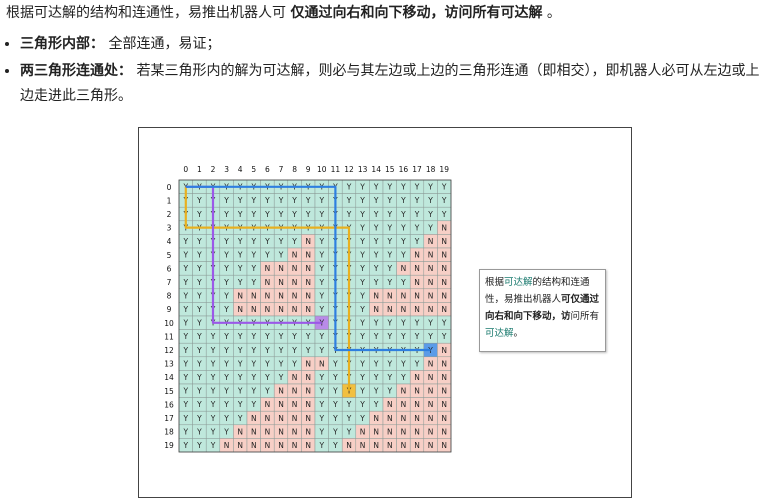 This screenshot has height=504, width=763. I want to click on row-label: 7, so click(169, 282).